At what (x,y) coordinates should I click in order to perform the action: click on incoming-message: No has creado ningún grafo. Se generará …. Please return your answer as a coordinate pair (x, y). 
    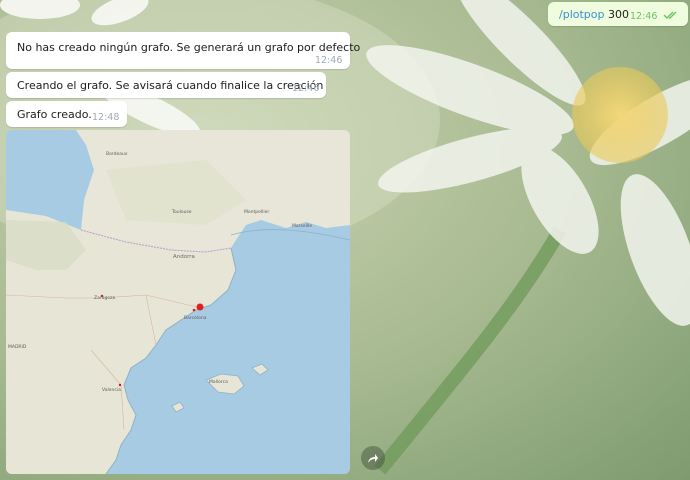
    Looking at the image, I should click on (183, 50).